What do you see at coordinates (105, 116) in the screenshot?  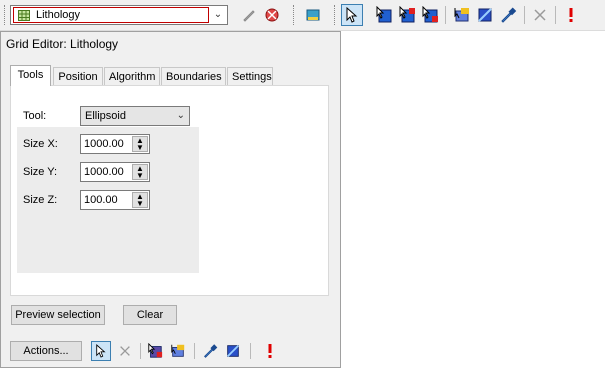 I see `tool-select-value: Ellipsoid` at bounding box center [105, 116].